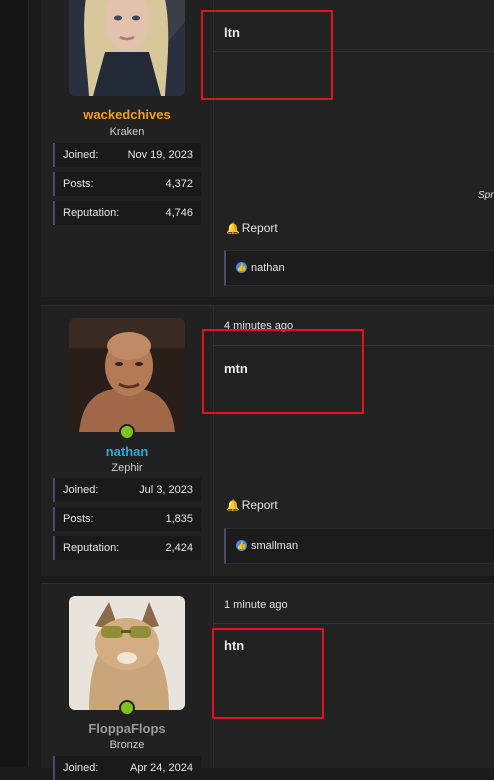 This screenshot has height=780, width=494. Describe the element at coordinates (160, 155) in the screenshot. I see `stat-value: Nov 19, 2023` at that location.